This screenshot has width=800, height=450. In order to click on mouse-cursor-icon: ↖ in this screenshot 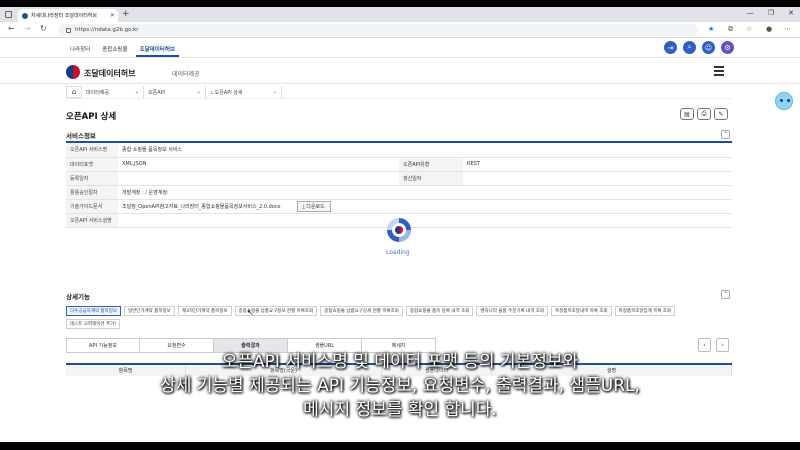, I will do `click(250, 312)`.